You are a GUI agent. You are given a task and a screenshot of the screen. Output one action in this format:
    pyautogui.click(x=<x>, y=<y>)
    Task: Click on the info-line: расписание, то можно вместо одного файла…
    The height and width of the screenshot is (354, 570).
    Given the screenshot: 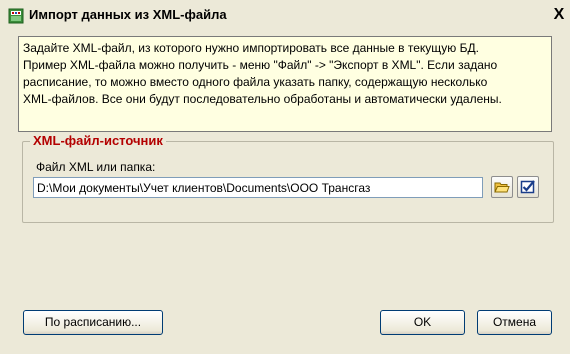 What is the action you would take?
    pyautogui.click(x=255, y=82)
    